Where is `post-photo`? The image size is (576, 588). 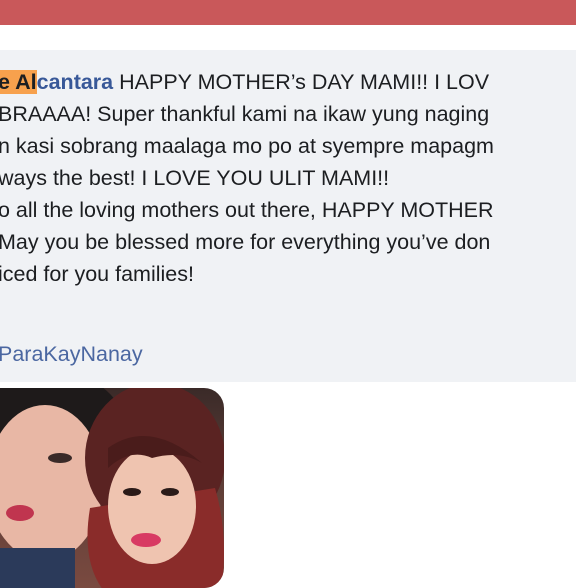
post-photo is located at coordinates (112, 488).